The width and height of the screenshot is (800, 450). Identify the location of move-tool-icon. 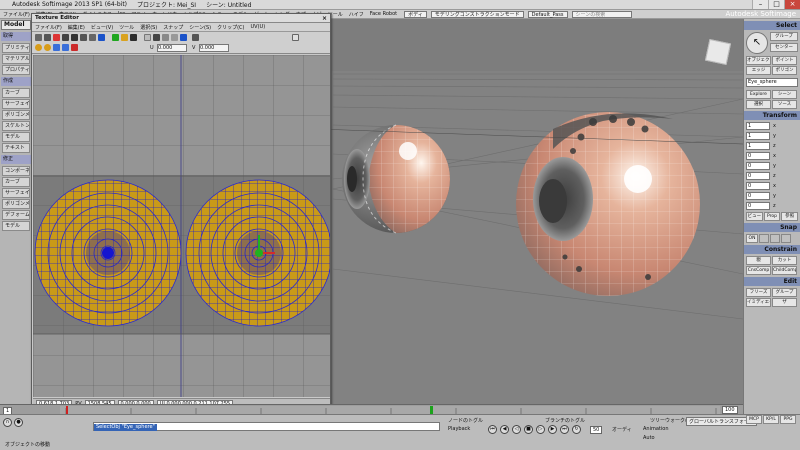
(47, 37).